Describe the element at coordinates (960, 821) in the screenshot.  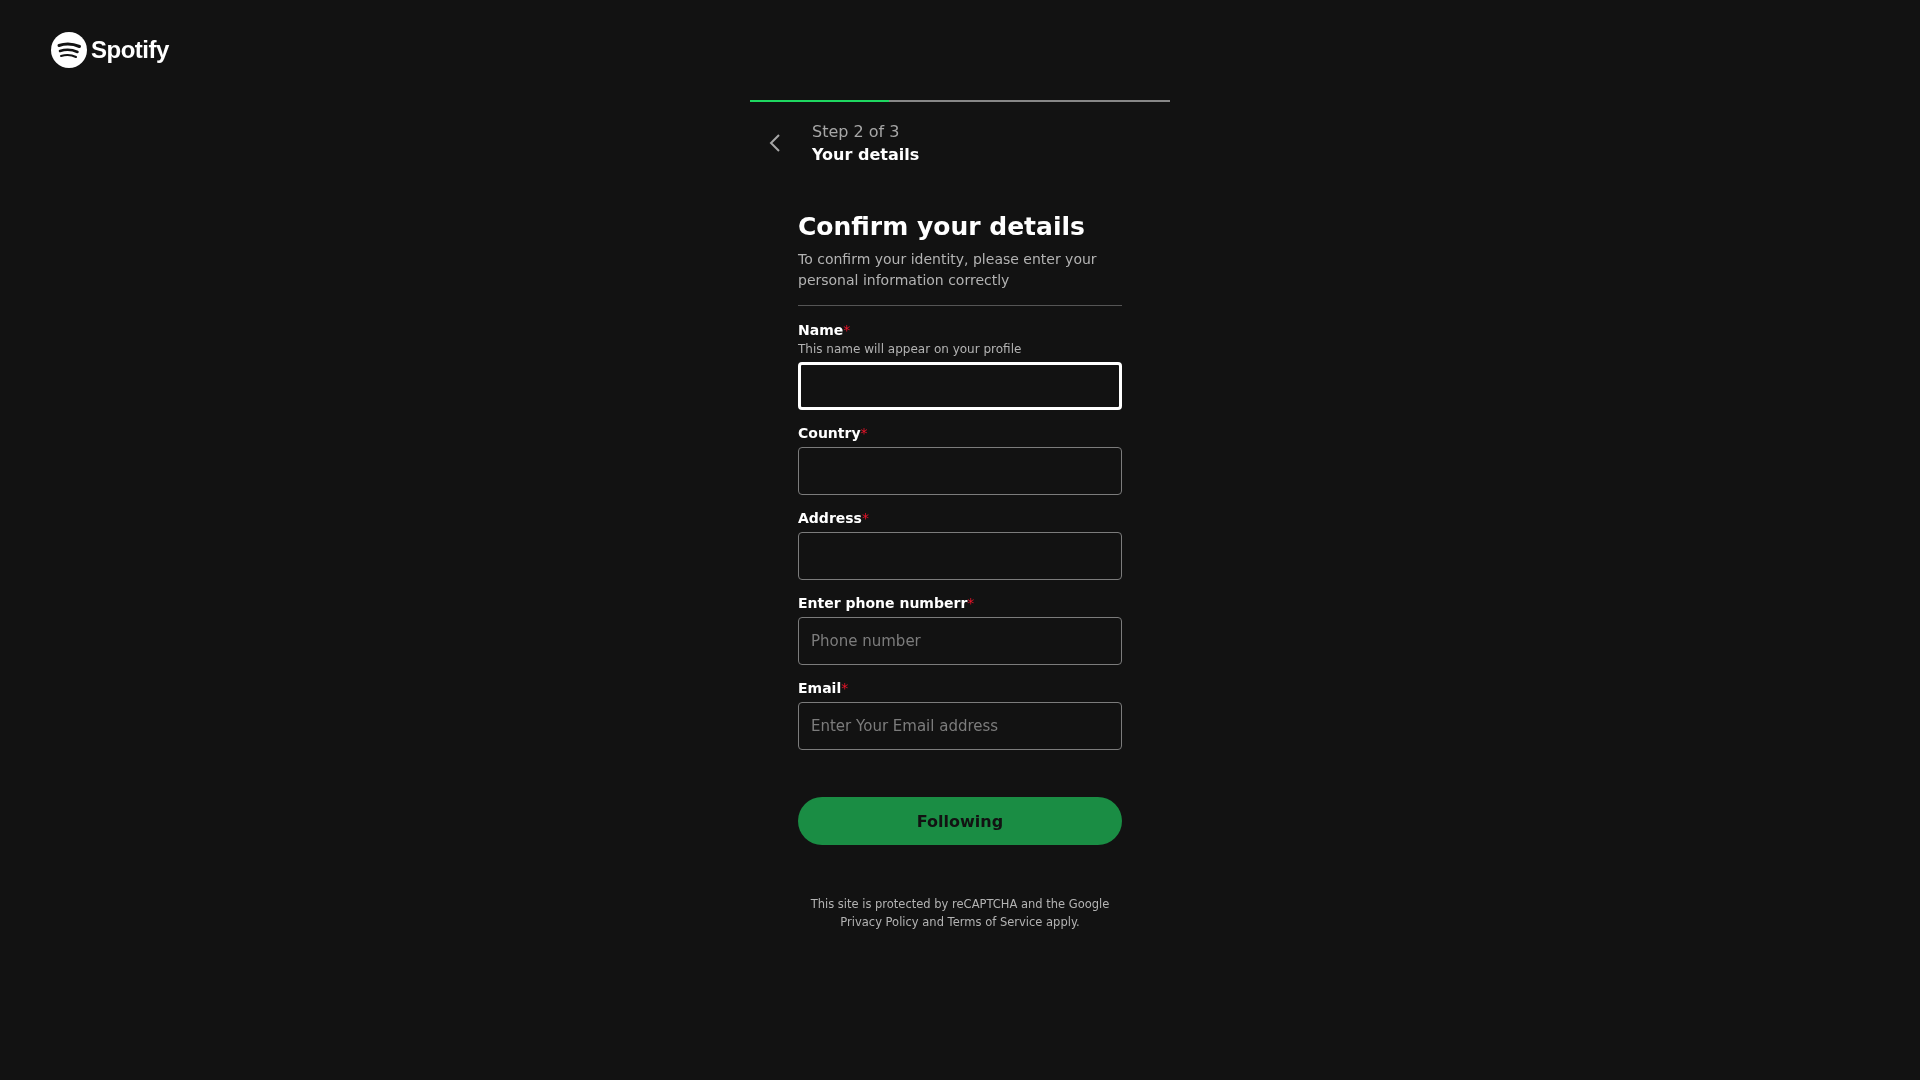
I see `submit-button: Following` at that location.